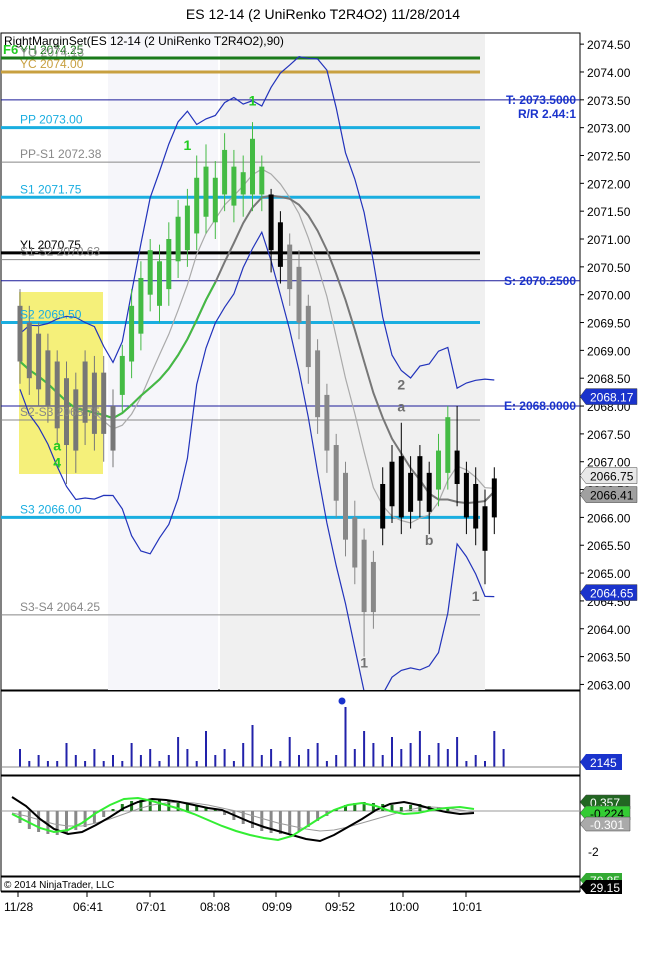 The image size is (655, 953). What do you see at coordinates (342, 701) in the screenshot?
I see `volume-spike-marker` at bounding box center [342, 701].